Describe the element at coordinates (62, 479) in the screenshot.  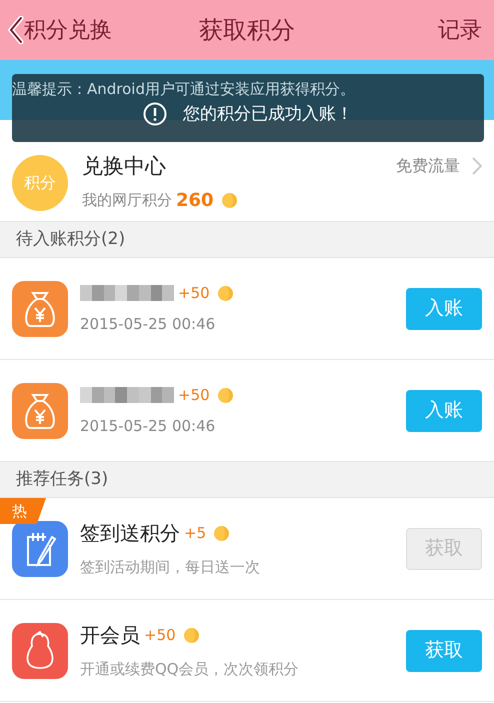
I see `section-title: 推荐任务(3)` at that location.